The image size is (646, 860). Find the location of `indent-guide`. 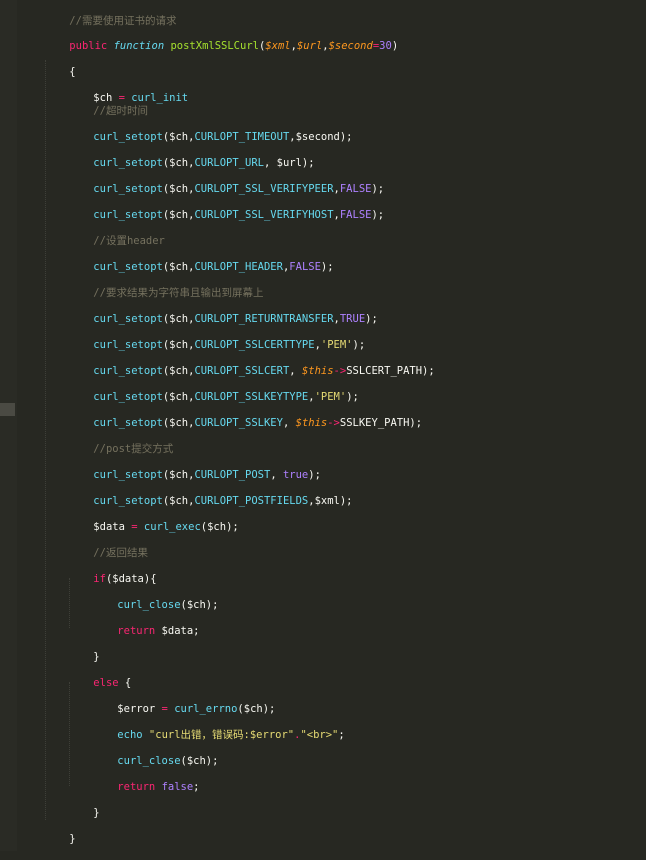

indent-guide is located at coordinates (46, 440).